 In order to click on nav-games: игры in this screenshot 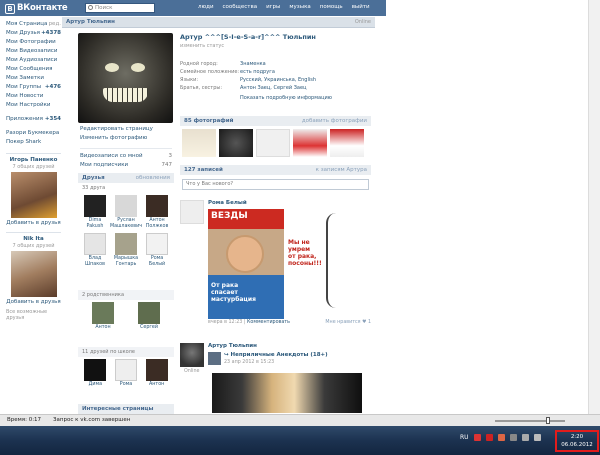, I will do `click(273, 7)`.